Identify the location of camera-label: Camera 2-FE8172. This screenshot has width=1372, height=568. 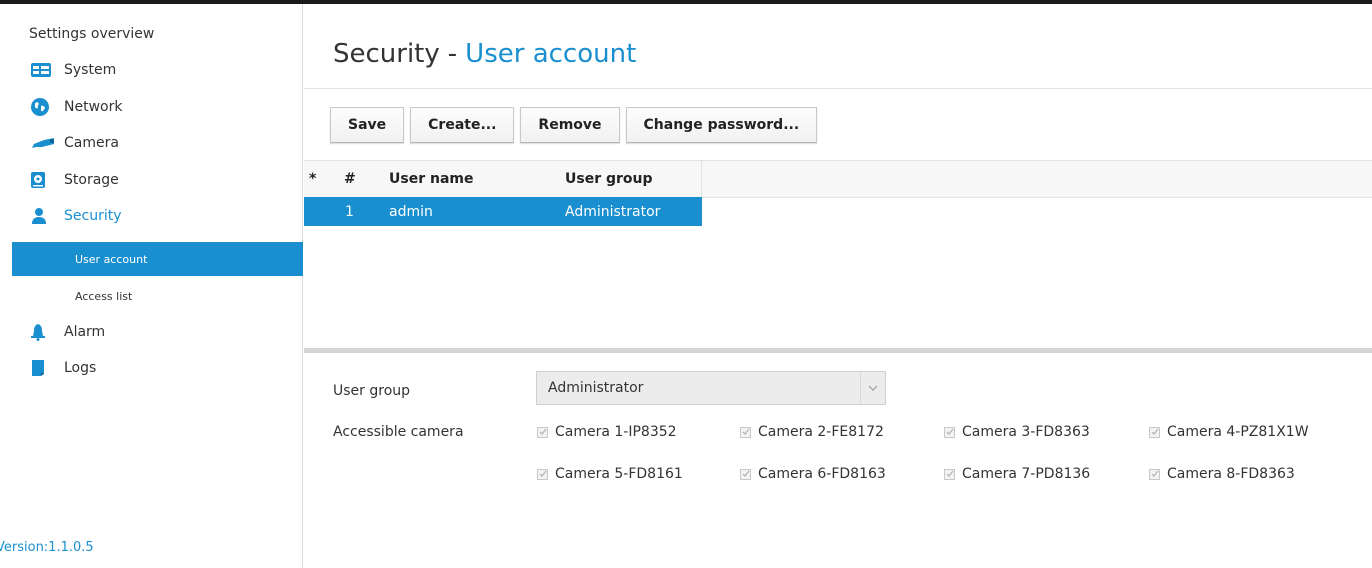
(821, 432).